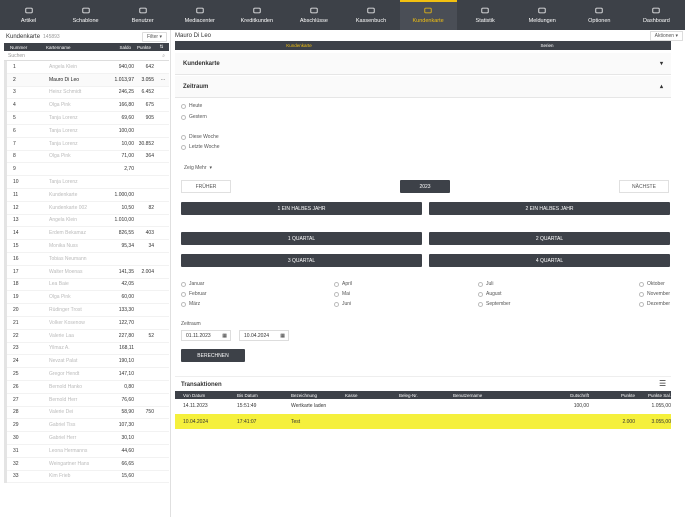 The width and height of the screenshot is (685, 517). I want to click on table-row: 31 Leona Hermanns 44,60, so click(88, 451).